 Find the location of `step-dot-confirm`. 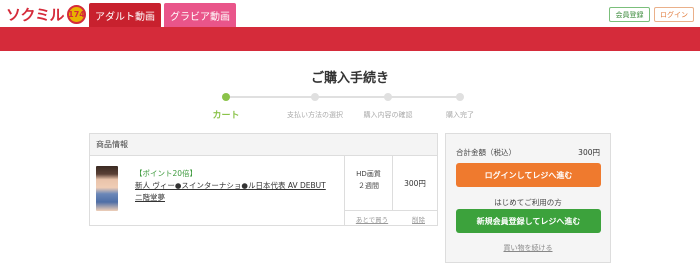

step-dot-confirm is located at coordinates (388, 97).